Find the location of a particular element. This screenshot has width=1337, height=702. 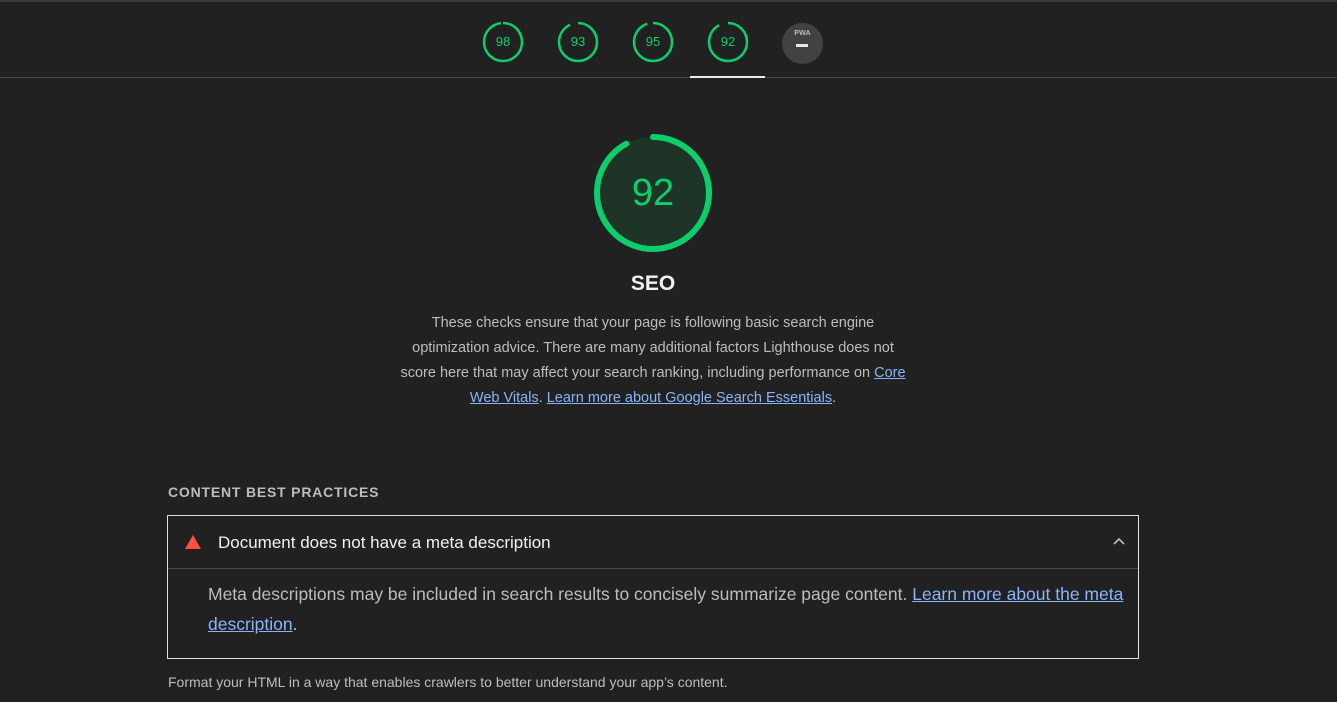

nav-score: 93 is located at coordinates (578, 41).